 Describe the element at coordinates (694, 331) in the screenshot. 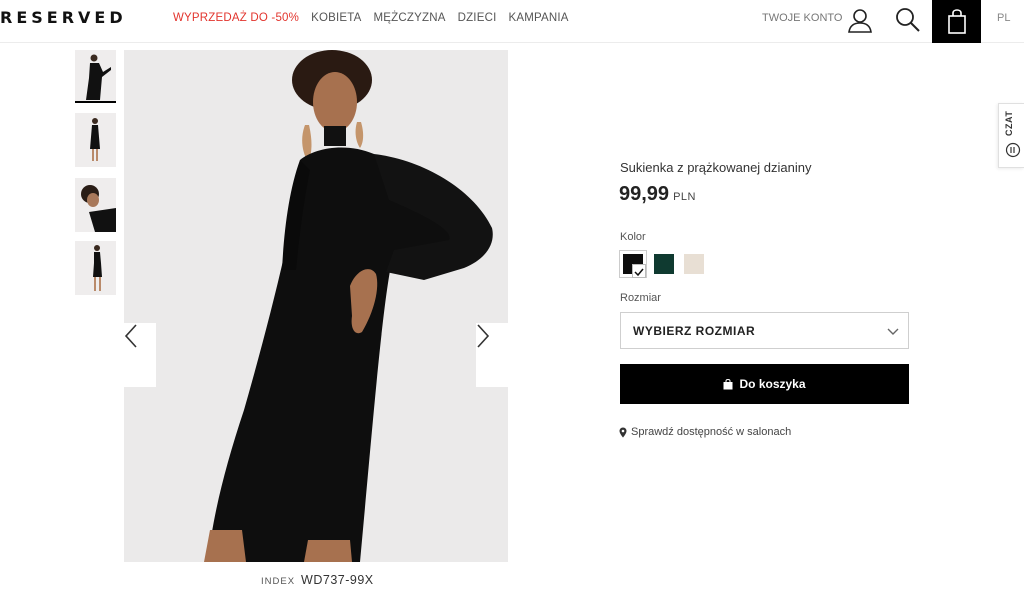

I see `size-select-value: WYBIERZ ROZMIAR` at that location.